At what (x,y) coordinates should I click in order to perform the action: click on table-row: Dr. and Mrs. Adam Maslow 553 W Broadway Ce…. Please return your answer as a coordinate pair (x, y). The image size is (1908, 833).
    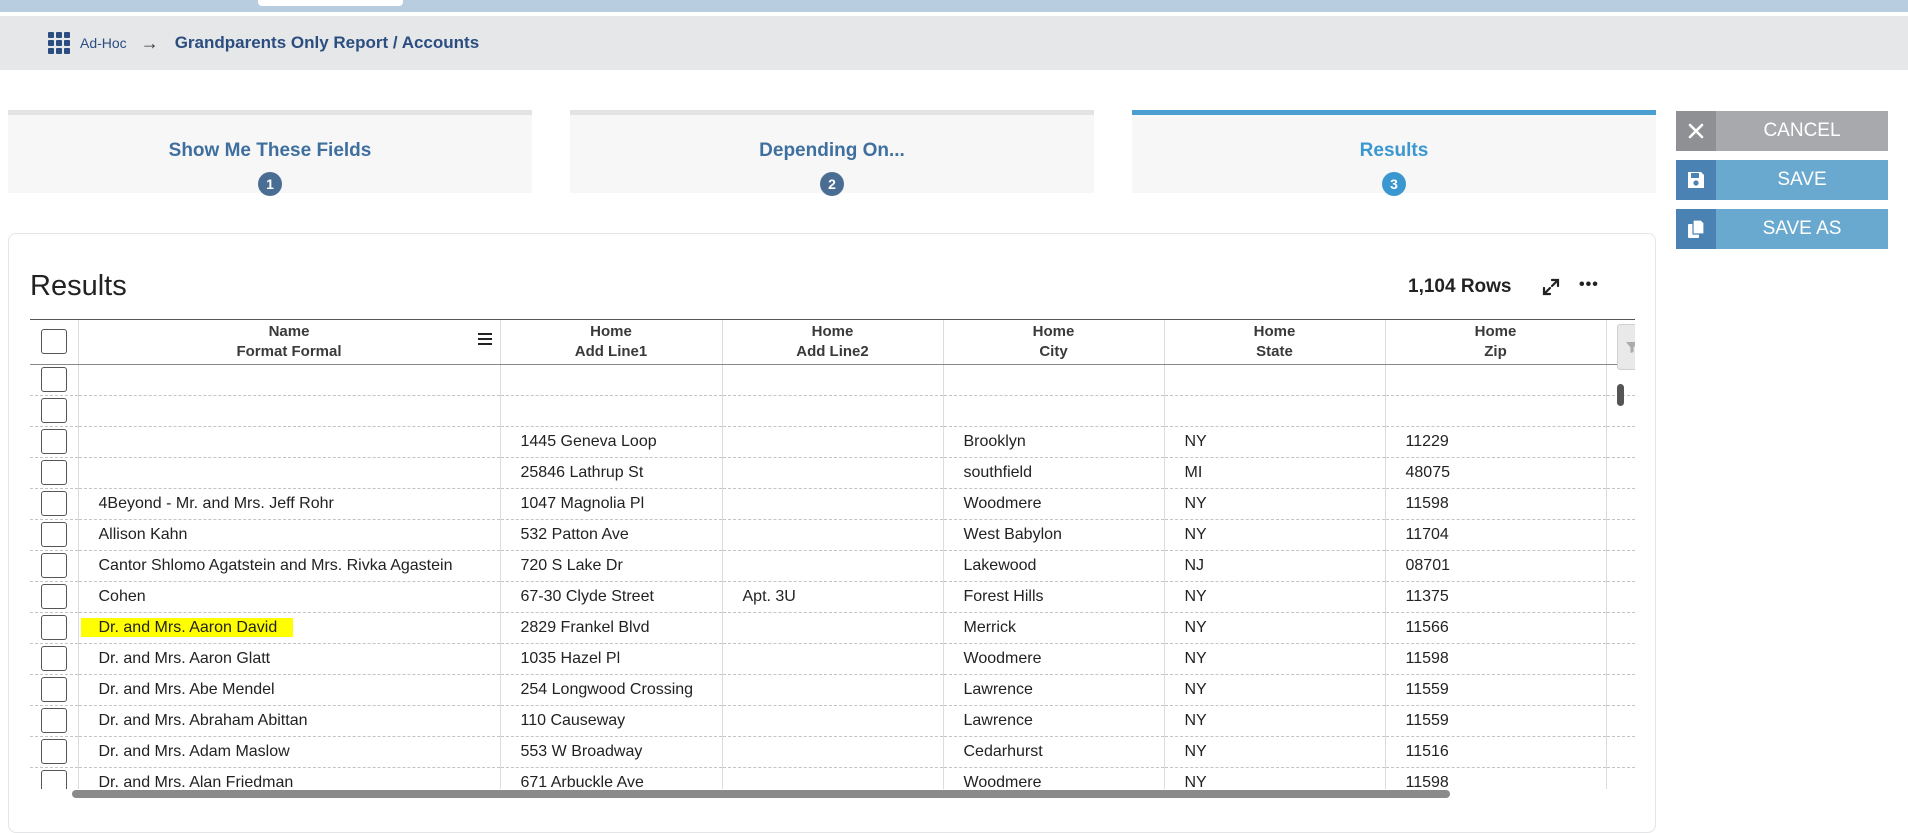
    Looking at the image, I should click on (832, 752).